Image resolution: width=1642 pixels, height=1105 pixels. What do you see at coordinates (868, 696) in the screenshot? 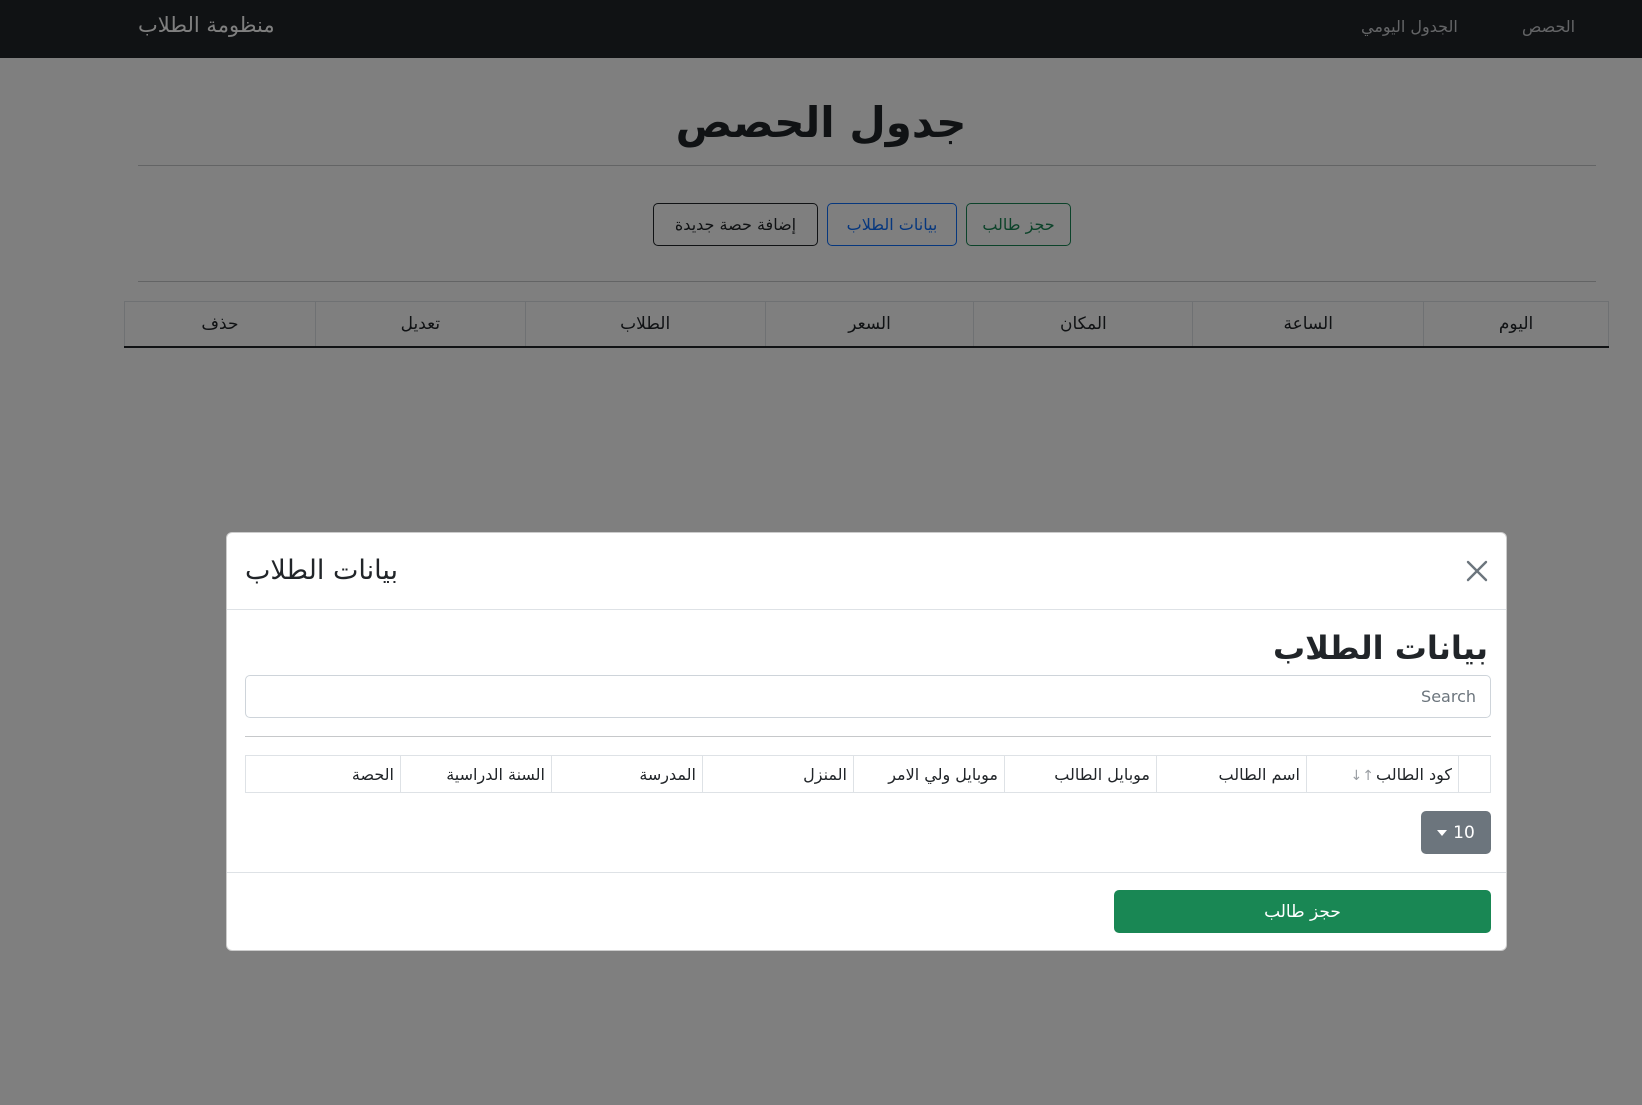
I see `search-input` at bounding box center [868, 696].